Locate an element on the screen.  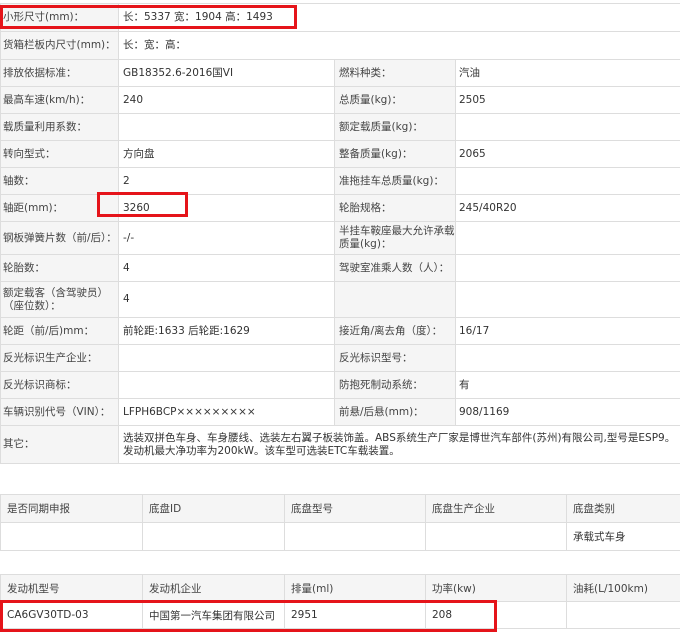
spec-value-fuel-type: 汽油 is located at coordinates (567, 73).